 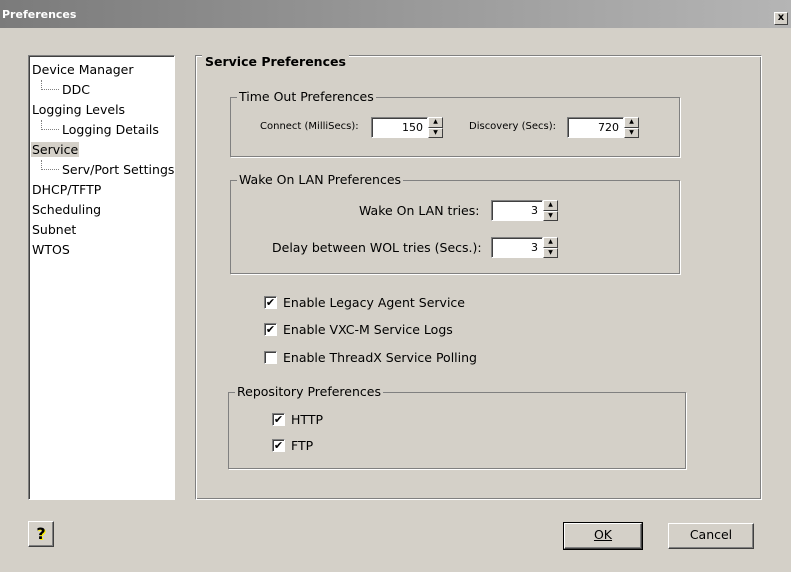 I want to click on repository-group: Repository Preferences ✔ HTTP ✔ FTP, so click(x=457, y=427).